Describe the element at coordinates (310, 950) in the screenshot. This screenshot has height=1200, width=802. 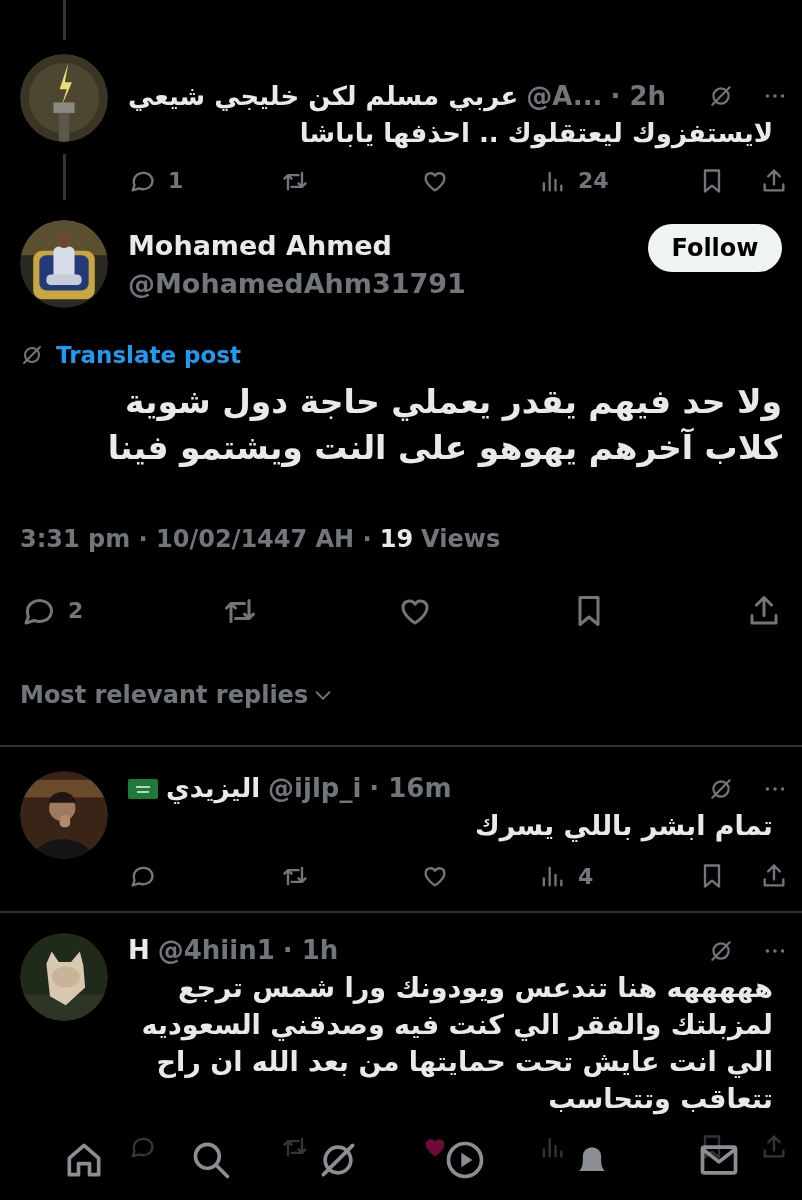
I see `post-time: · 1h` at that location.